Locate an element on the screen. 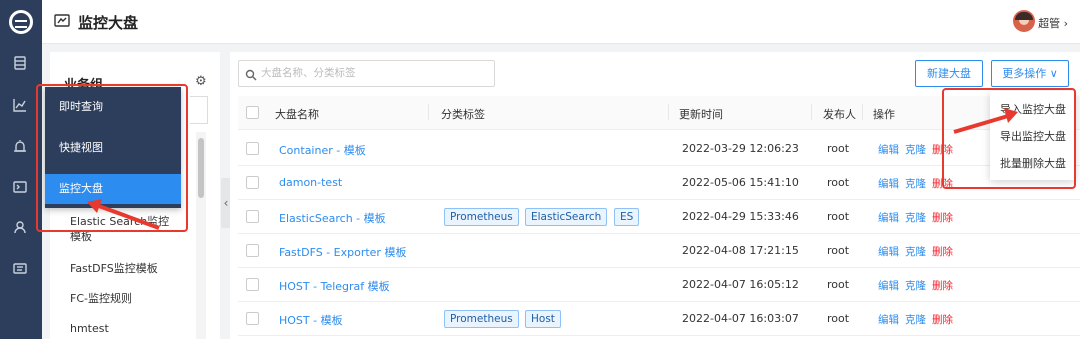 This screenshot has width=1080, height=339. column-header: 发布人 is located at coordinates (839, 114).